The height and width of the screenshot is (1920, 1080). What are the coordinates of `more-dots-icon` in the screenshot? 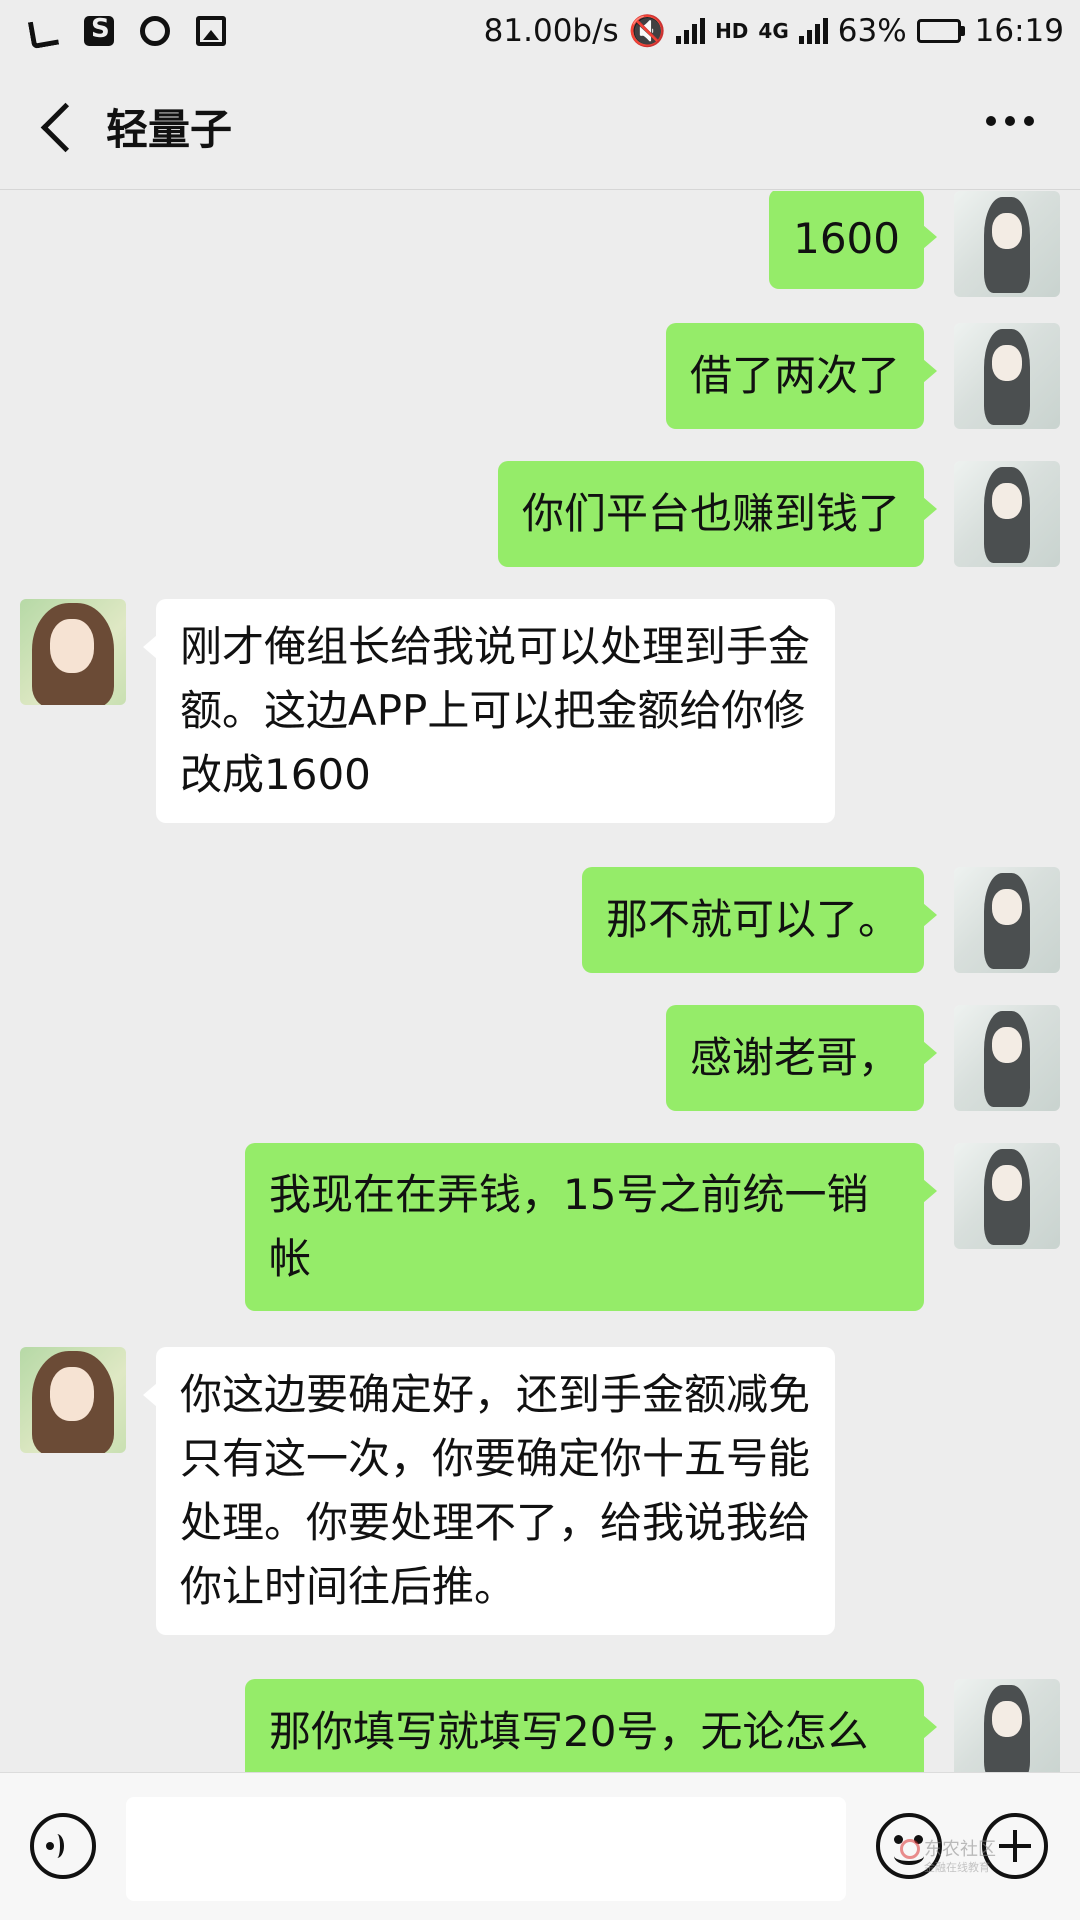 It's located at (1010, 121).